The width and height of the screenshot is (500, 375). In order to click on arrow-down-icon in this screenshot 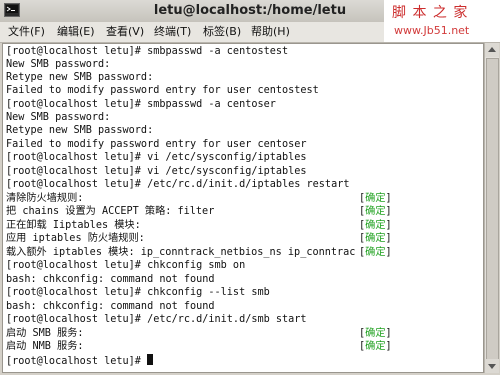, I will do `click(492, 366)`.